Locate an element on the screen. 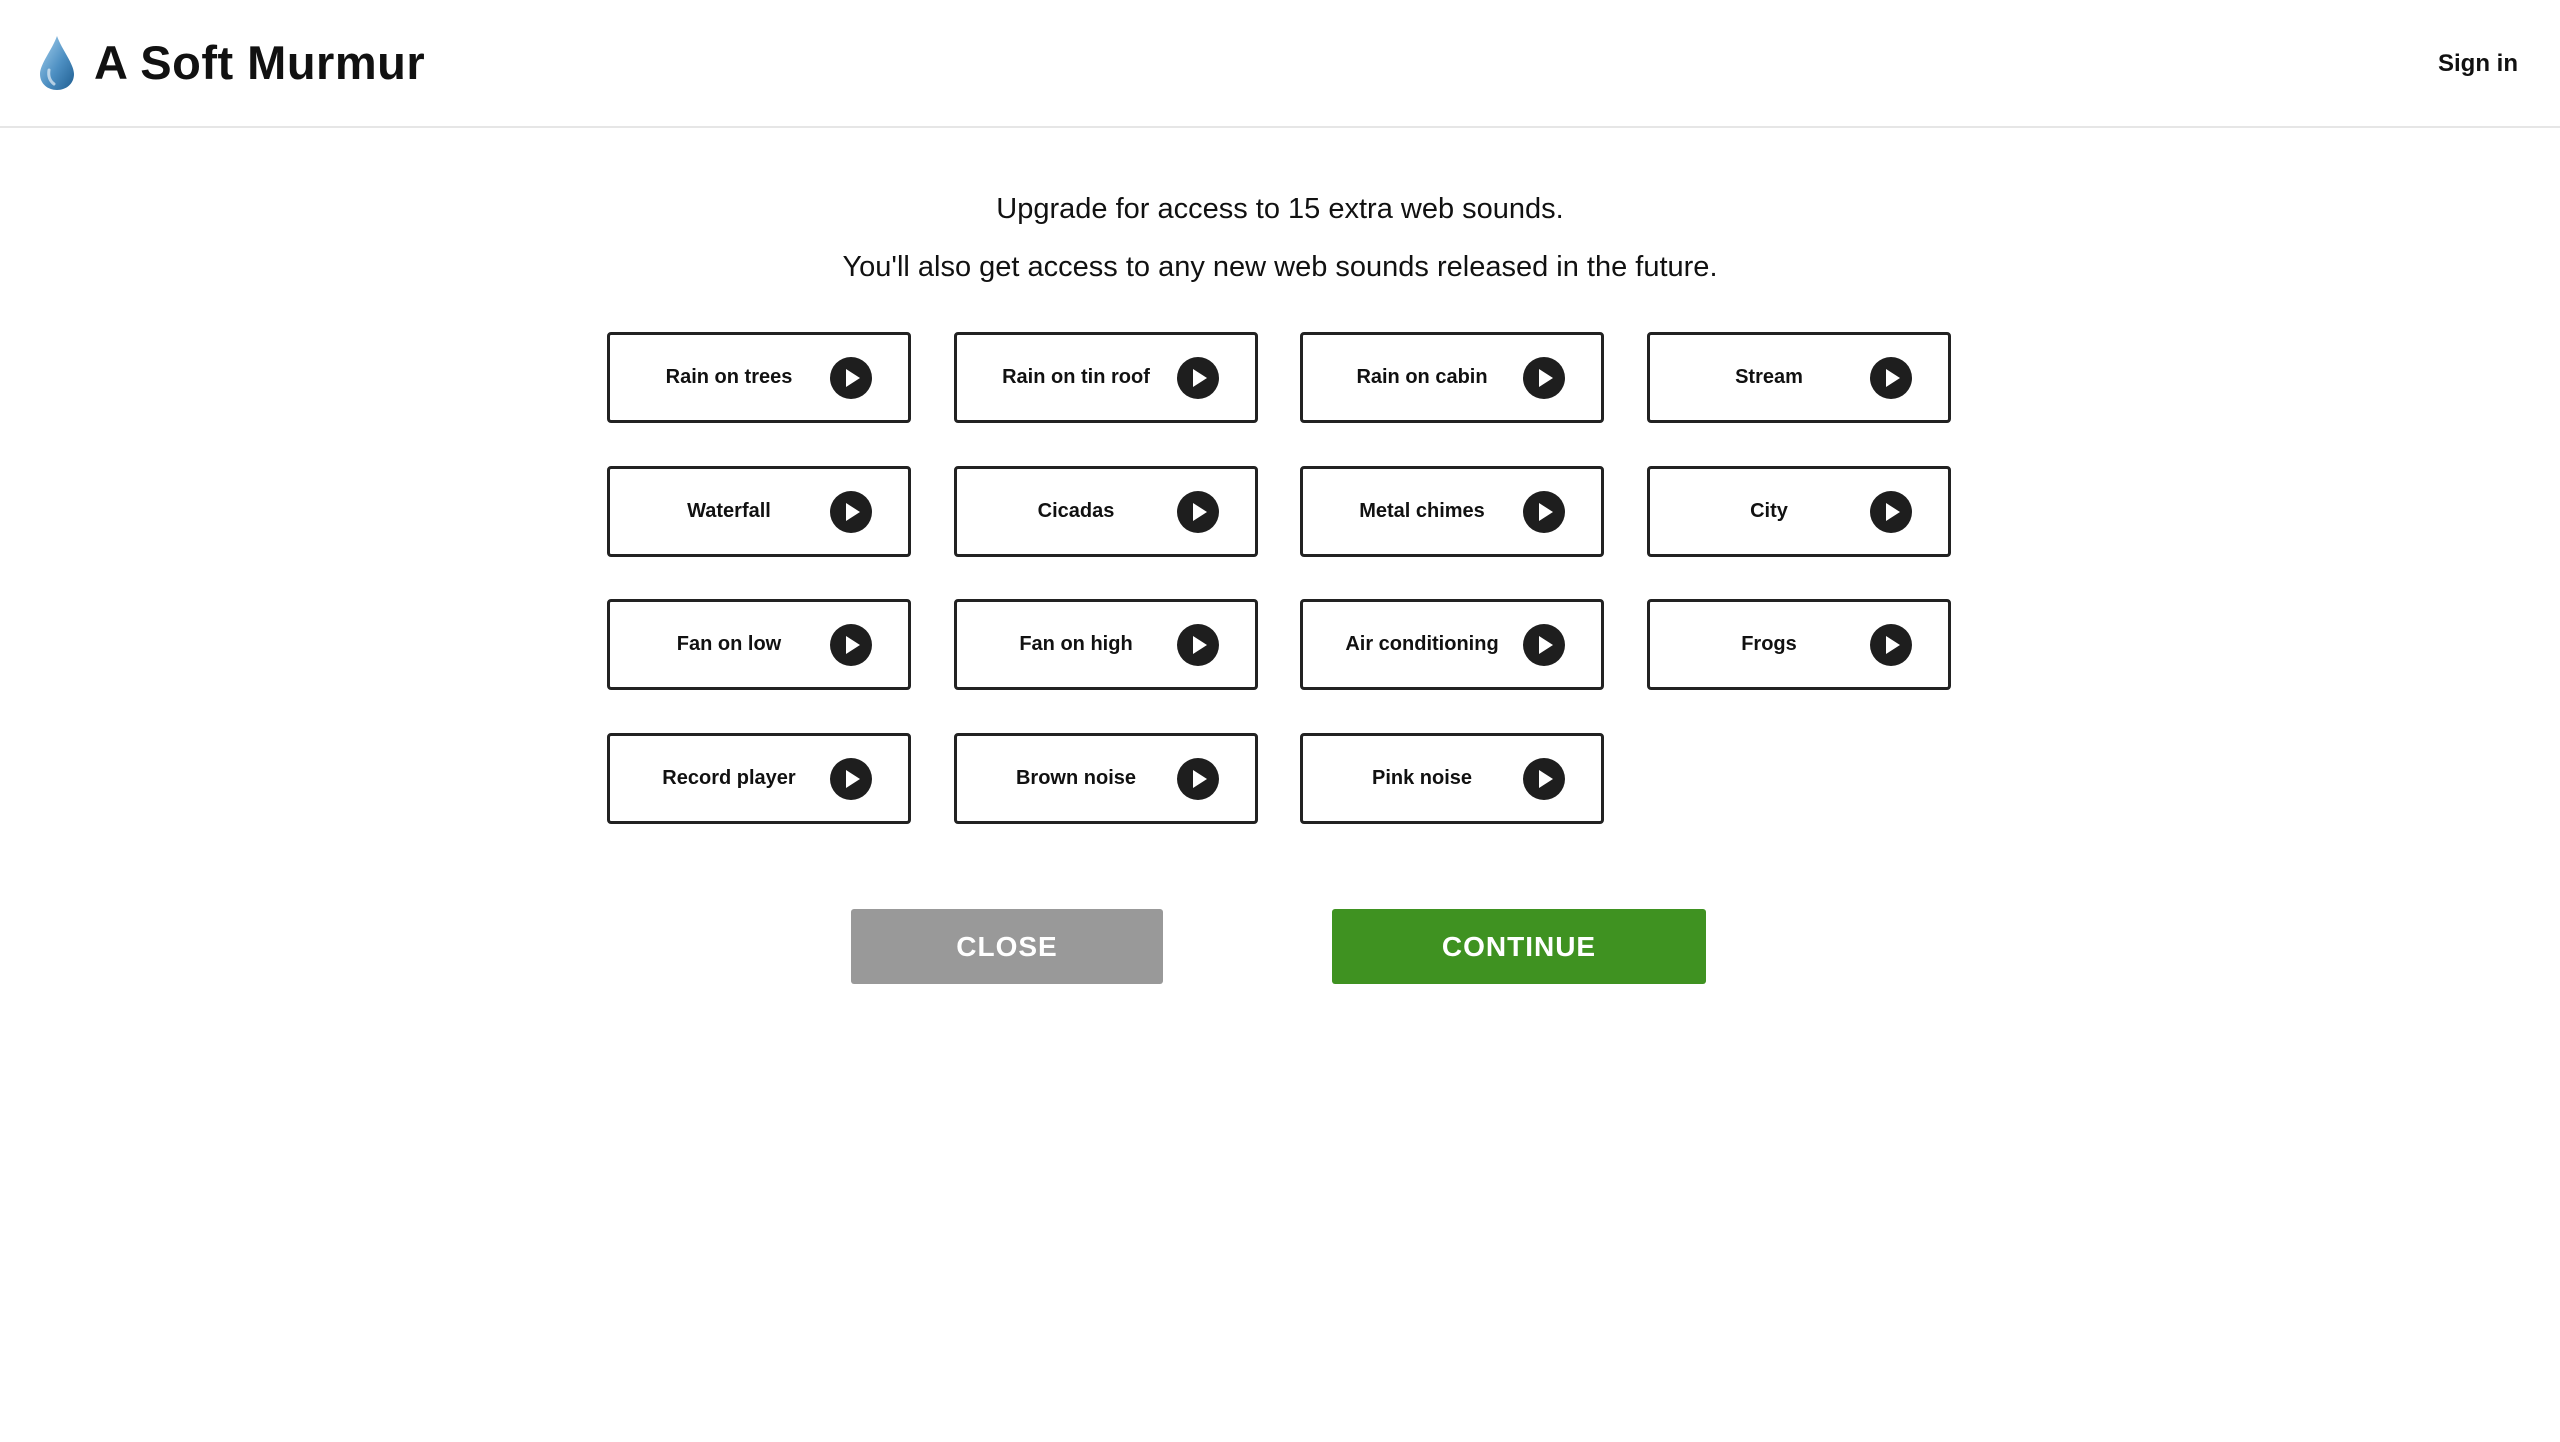  sound-tile: Waterfall is located at coordinates (759, 511).